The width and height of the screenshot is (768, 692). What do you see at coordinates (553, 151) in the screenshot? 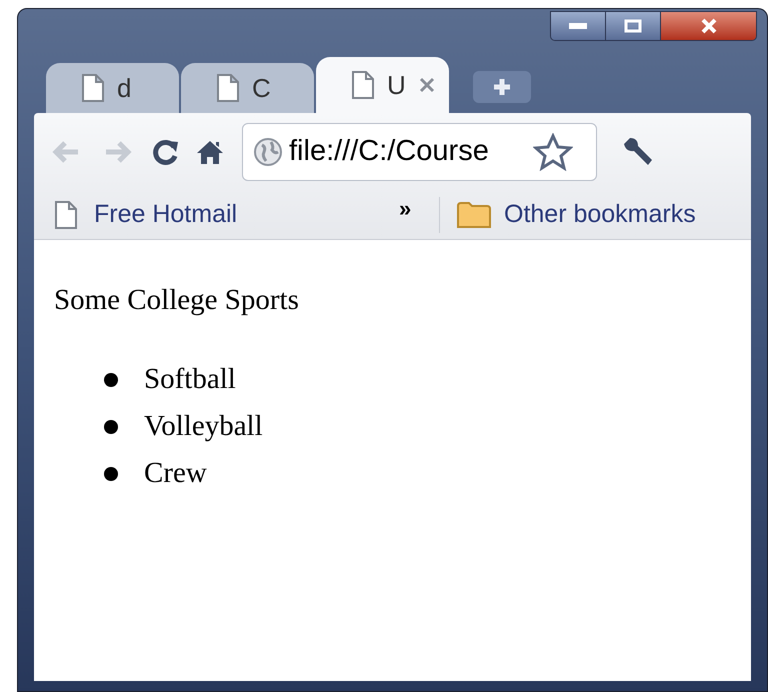
I see `star-icon` at bounding box center [553, 151].